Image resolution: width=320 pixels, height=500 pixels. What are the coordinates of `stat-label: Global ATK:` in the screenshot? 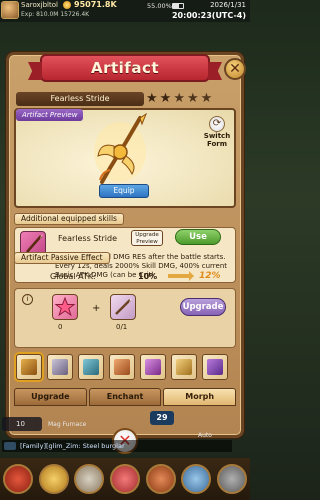 It's located at (73, 276).